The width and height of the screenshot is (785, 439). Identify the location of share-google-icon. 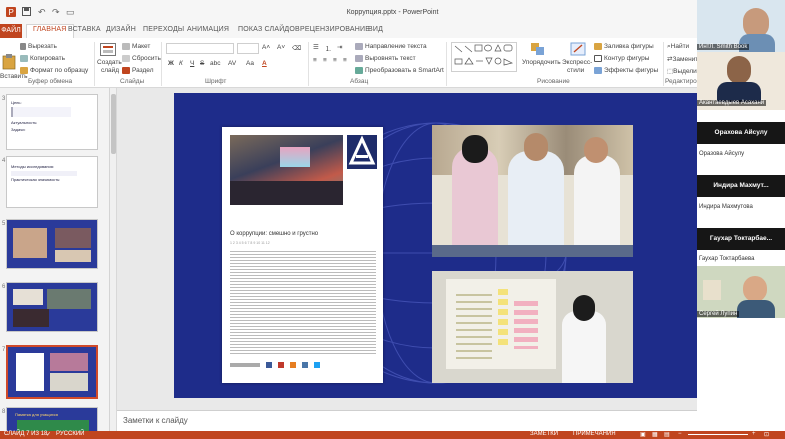
(281, 365).